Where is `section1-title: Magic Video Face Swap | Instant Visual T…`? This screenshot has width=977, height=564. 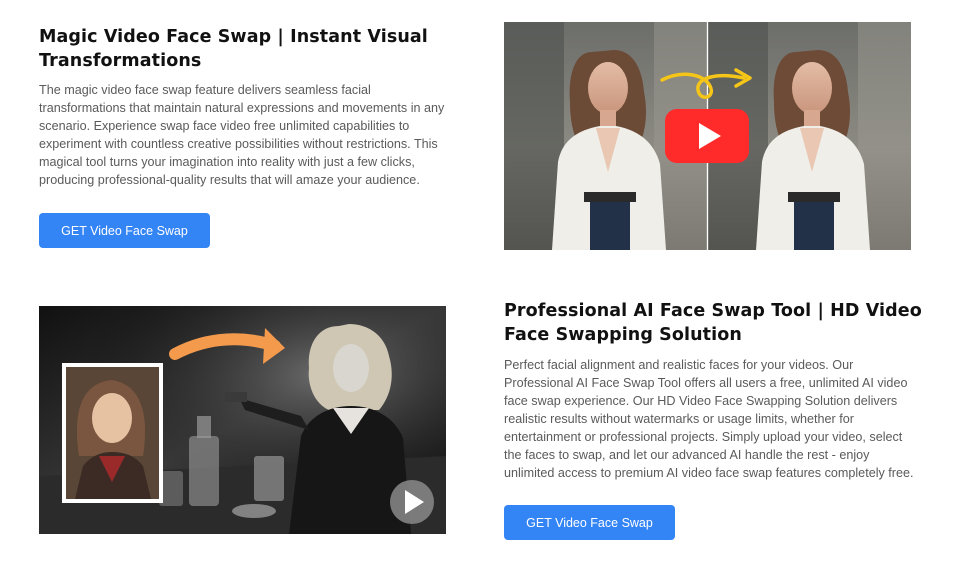
section1-title: Magic Video Face Swap | Instant Visual T… is located at coordinates (233, 49).